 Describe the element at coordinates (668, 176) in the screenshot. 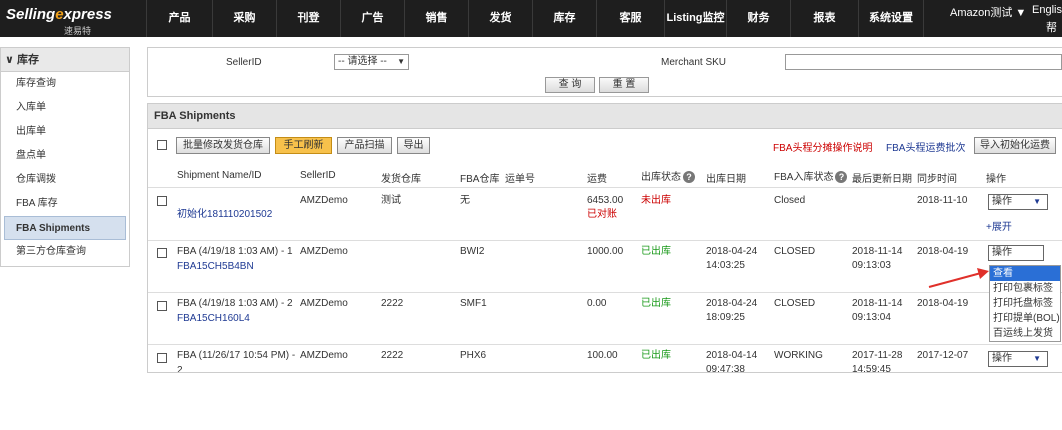

I see `col-out-status: 出库状态?` at that location.